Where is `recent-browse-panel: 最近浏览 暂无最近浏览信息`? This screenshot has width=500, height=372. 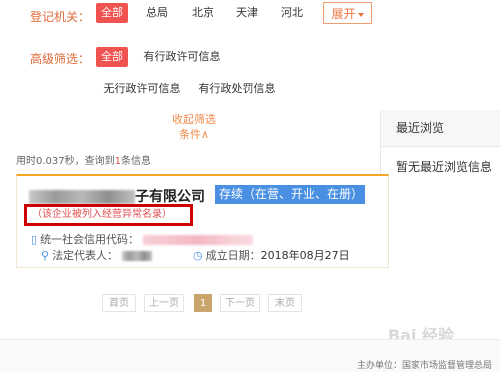
recent-browse-panel: 最近浏览 暂无最近浏览信息 is located at coordinates (440, 150).